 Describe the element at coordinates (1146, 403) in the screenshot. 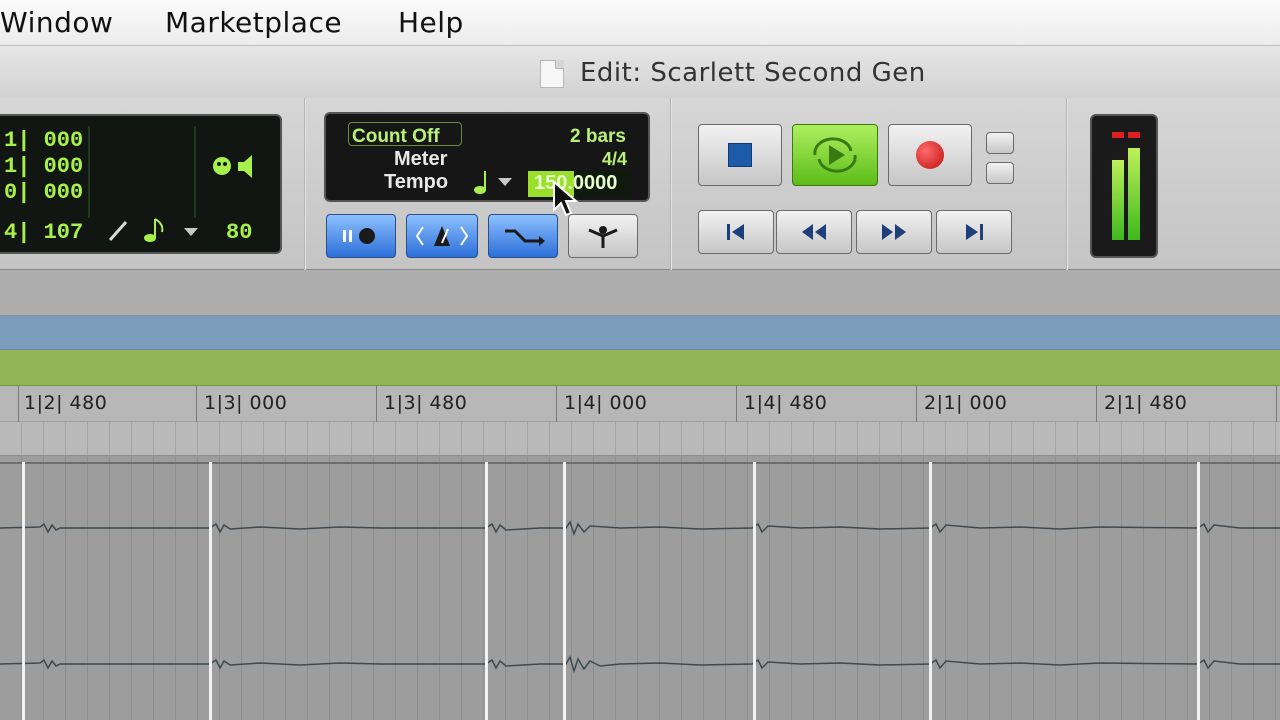

I see `ruler-label: 2|1| 480` at that location.